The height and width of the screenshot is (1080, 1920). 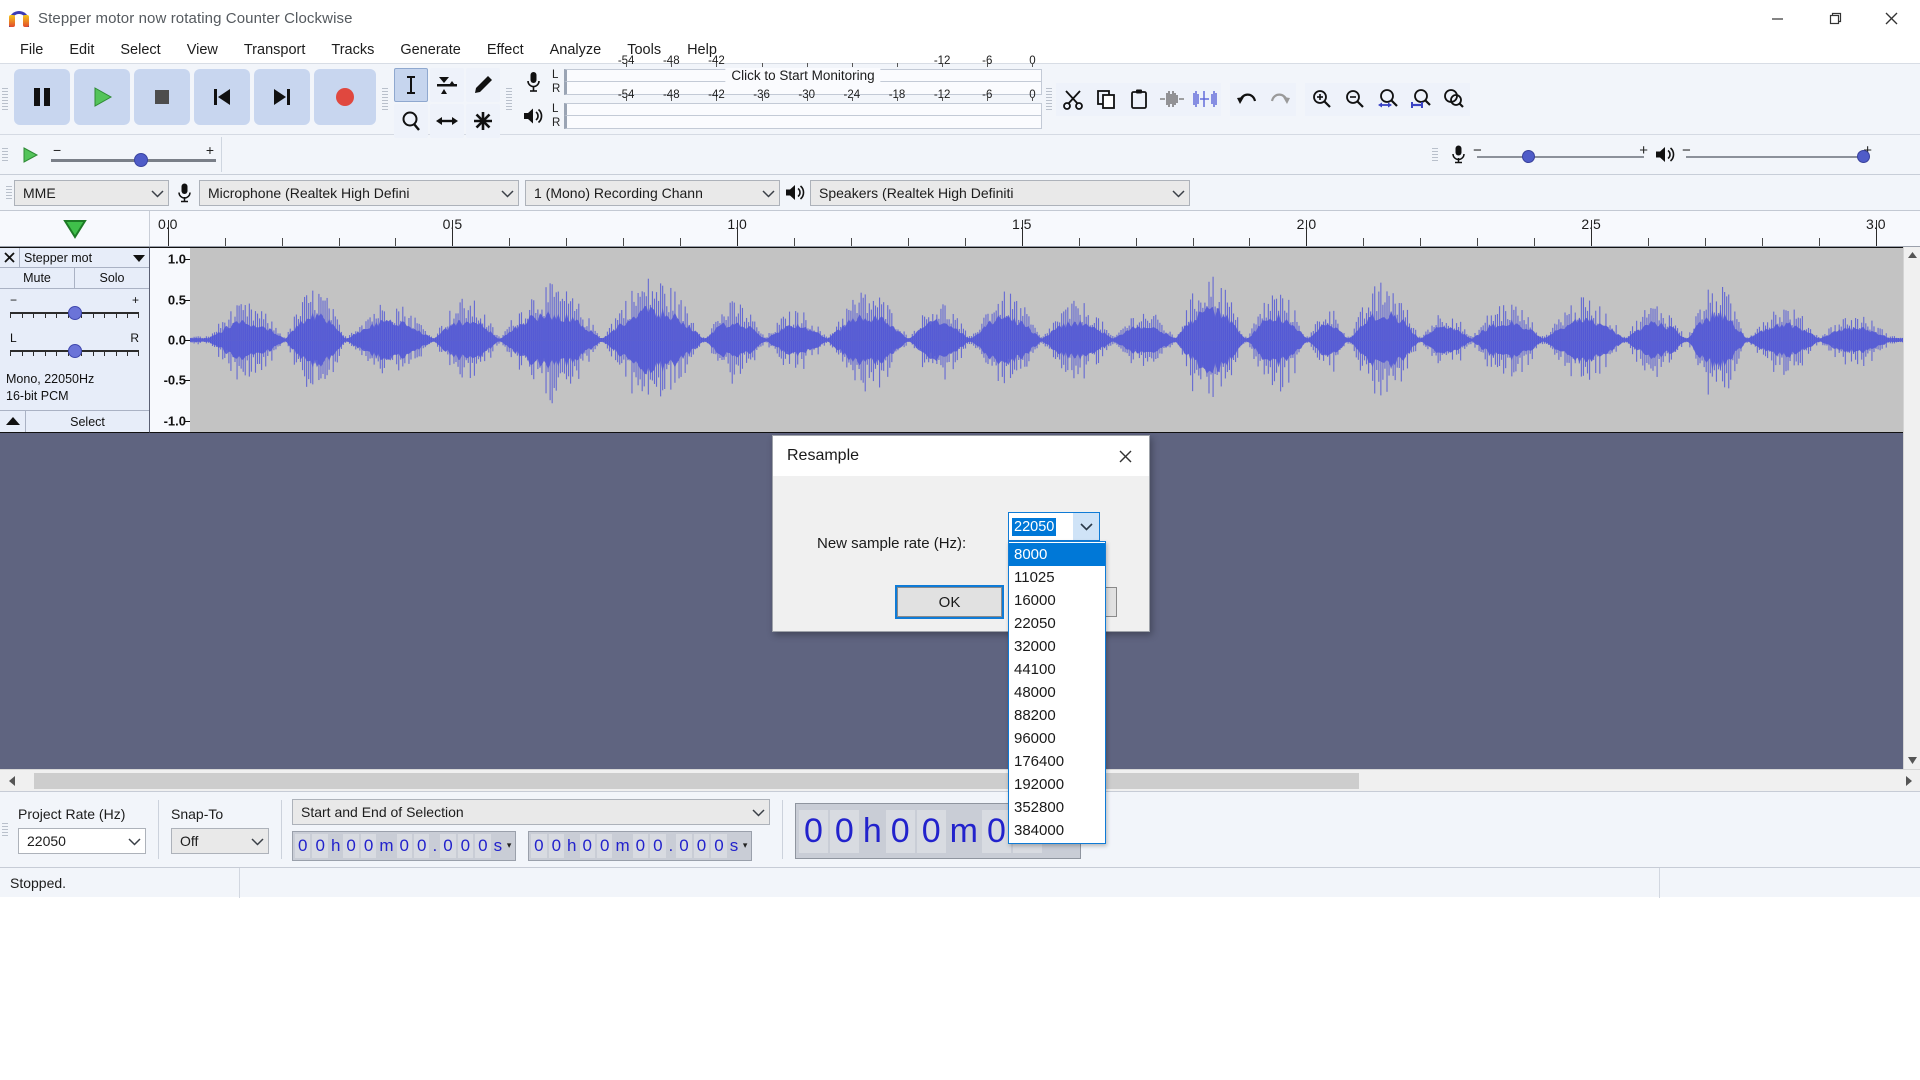 I want to click on multi-tool-button, so click(x=483, y=121).